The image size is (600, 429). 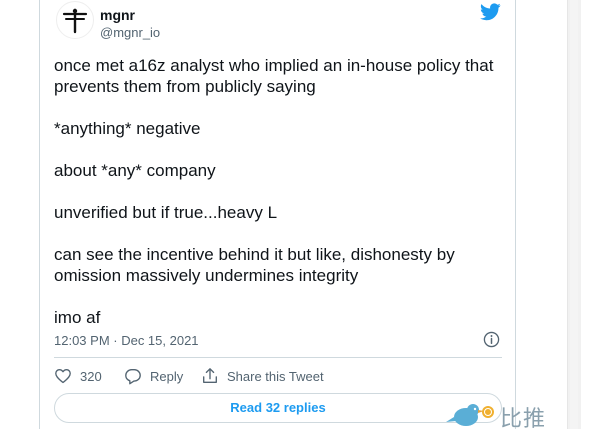 I want to click on comment-icon, so click(x=133, y=377).